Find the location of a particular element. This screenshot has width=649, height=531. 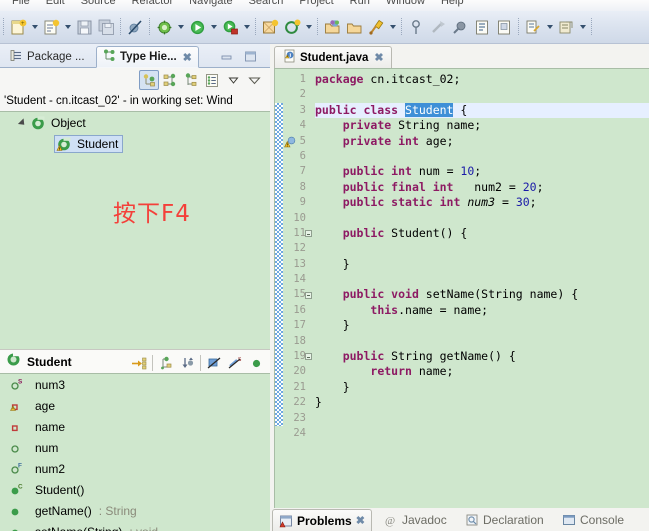

member-item: num is located at coordinates (135, 447).